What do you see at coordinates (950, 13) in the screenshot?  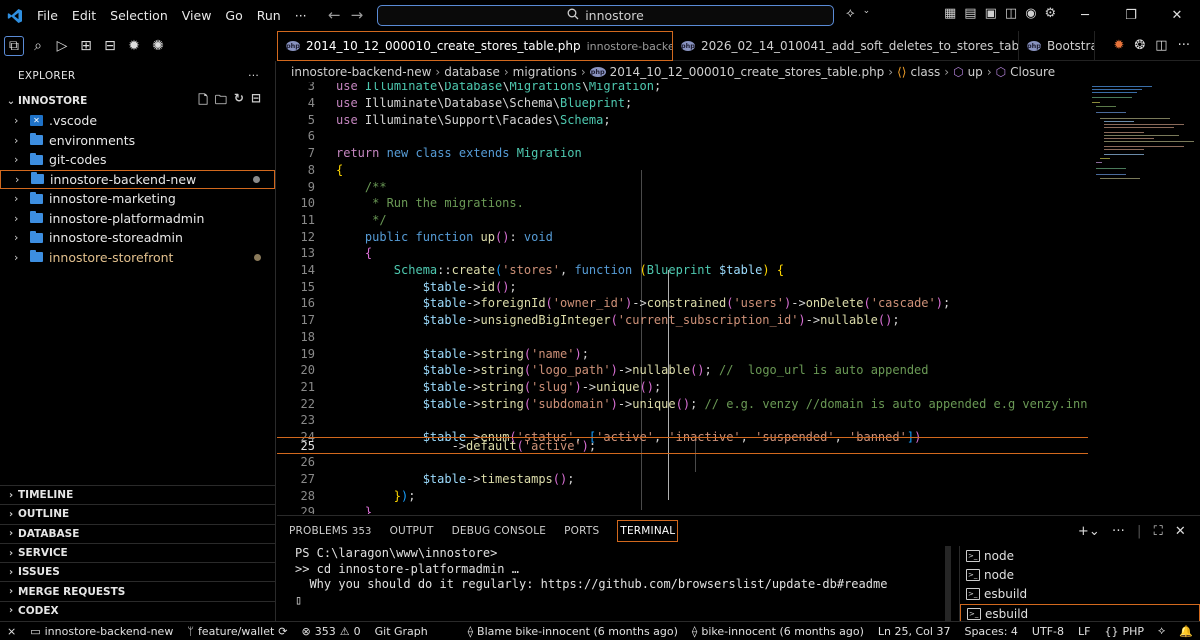 I see `customize-layout-icon: ▦` at bounding box center [950, 13].